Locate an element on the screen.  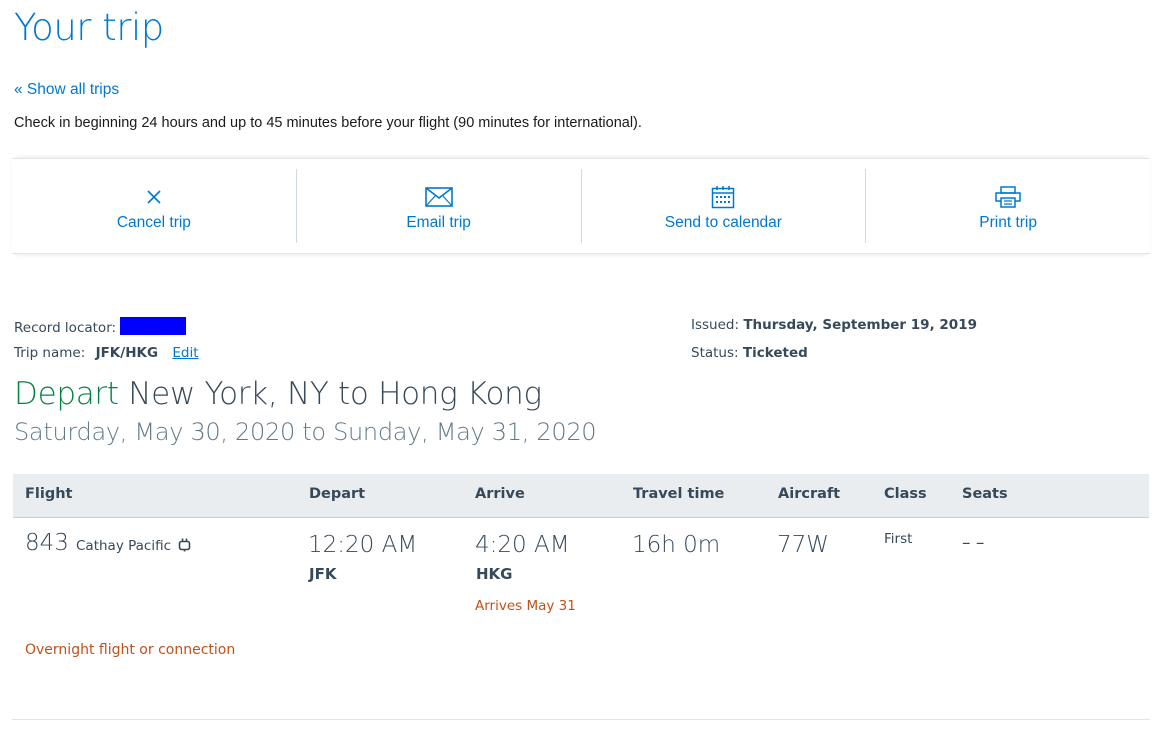
show-all-trips-link: « Show all trips is located at coordinates (66, 90).